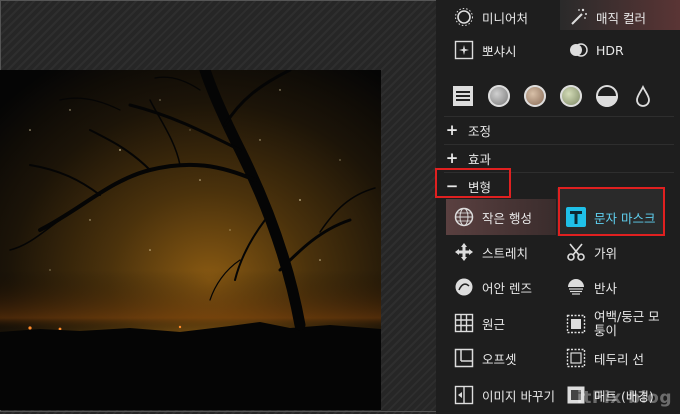  Describe the element at coordinates (624, 398) in the screenshot. I see `watermark: itFix blog` at that location.